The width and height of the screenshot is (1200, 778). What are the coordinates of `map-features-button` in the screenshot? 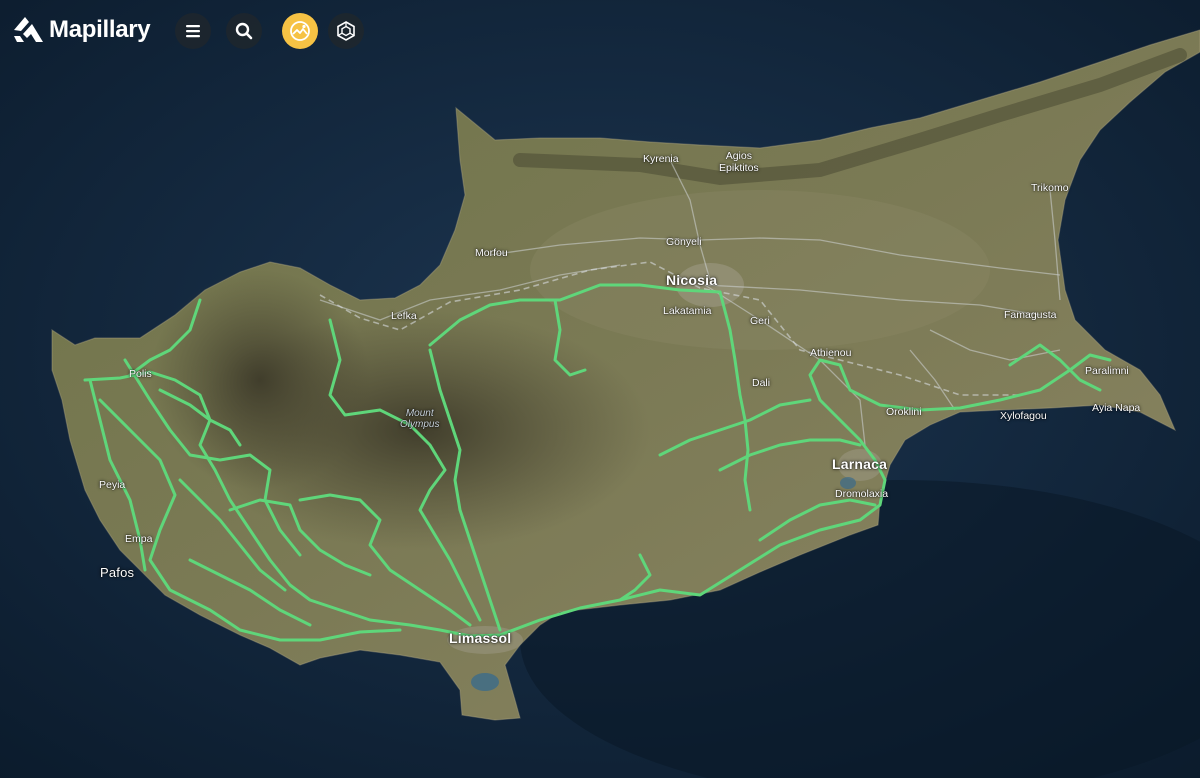 It's located at (346, 31).